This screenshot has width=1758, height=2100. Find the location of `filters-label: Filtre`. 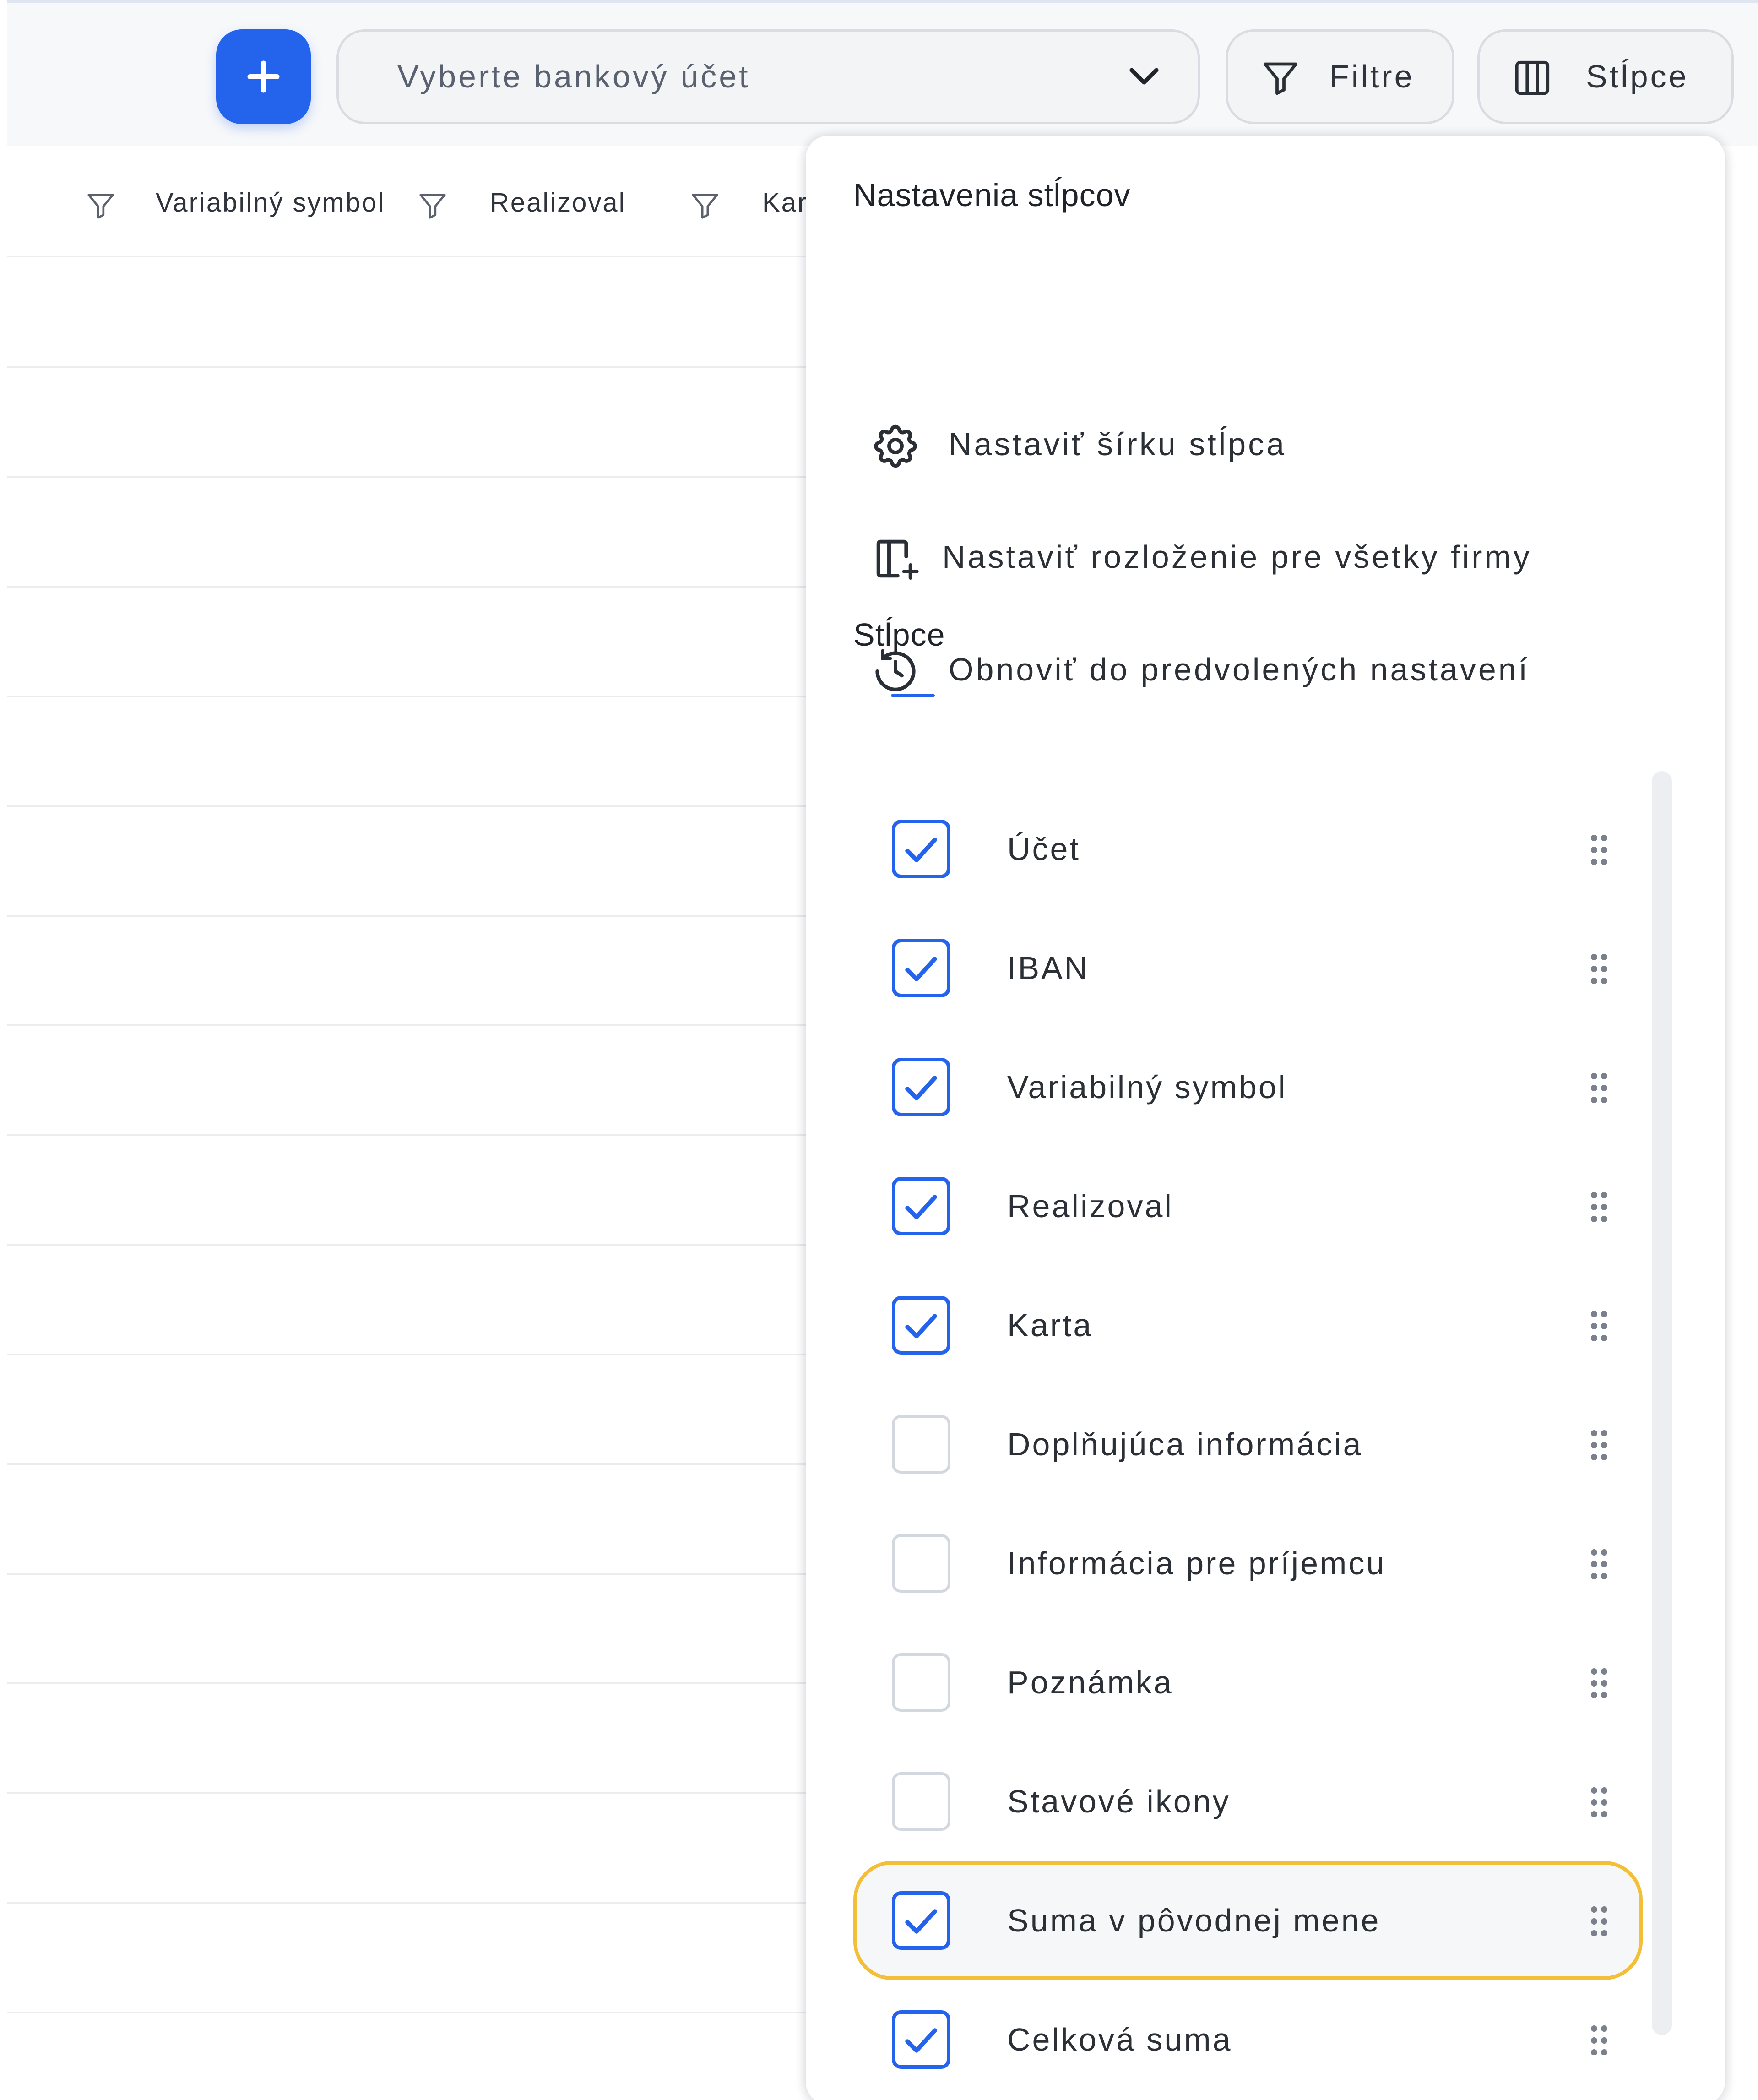

filters-label: Filtre is located at coordinates (1372, 76).